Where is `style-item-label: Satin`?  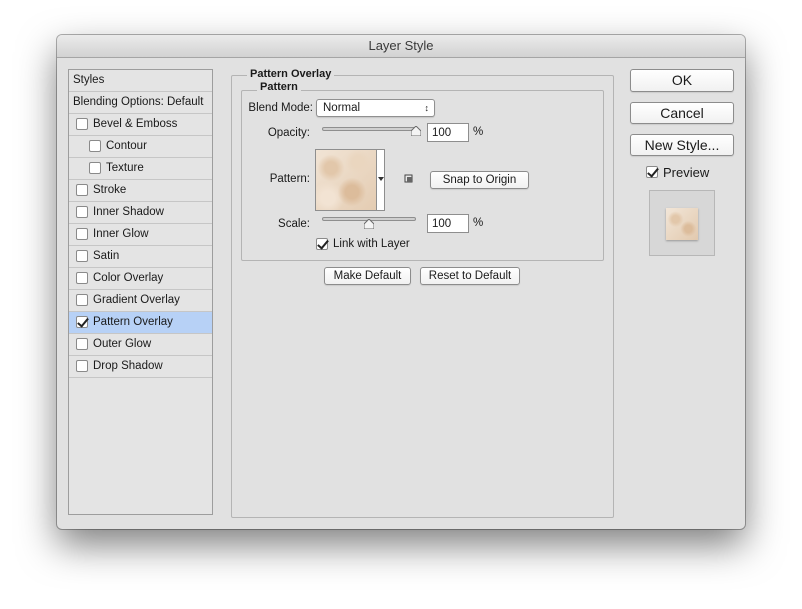 style-item-label: Satin is located at coordinates (106, 256).